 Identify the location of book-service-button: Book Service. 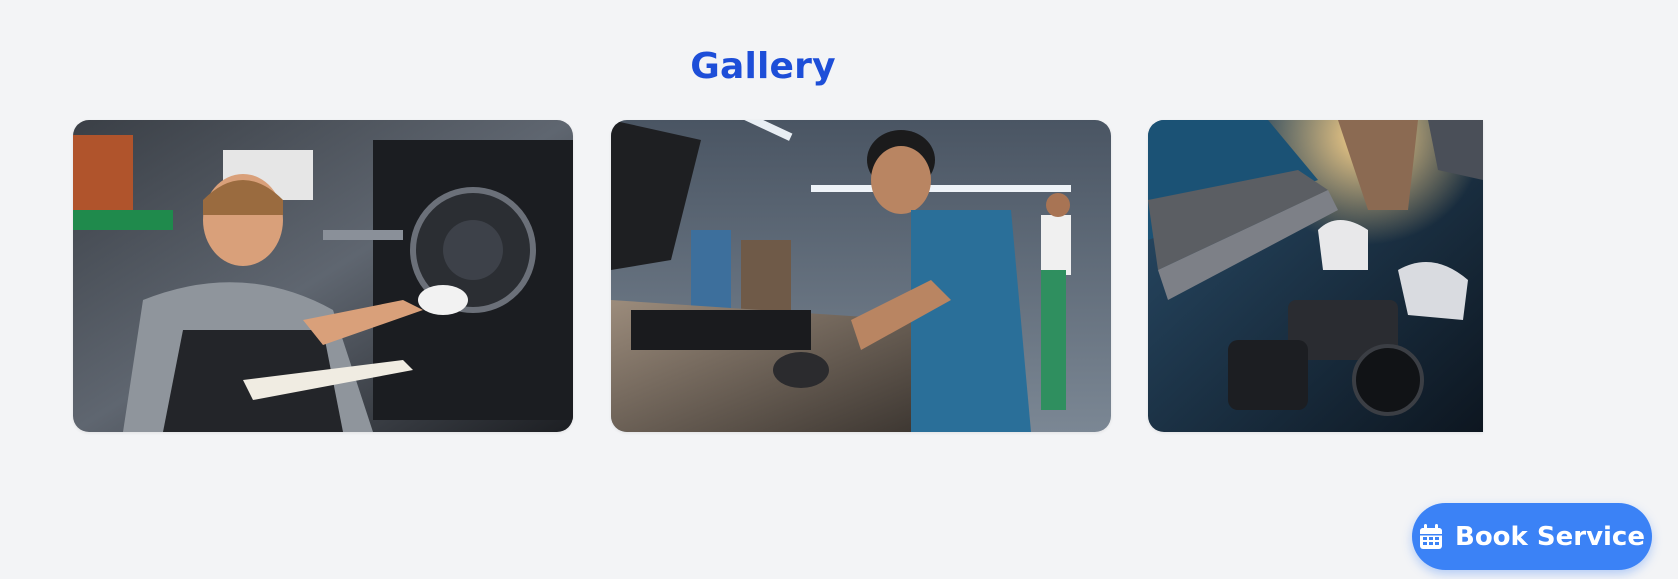
(1532, 536).